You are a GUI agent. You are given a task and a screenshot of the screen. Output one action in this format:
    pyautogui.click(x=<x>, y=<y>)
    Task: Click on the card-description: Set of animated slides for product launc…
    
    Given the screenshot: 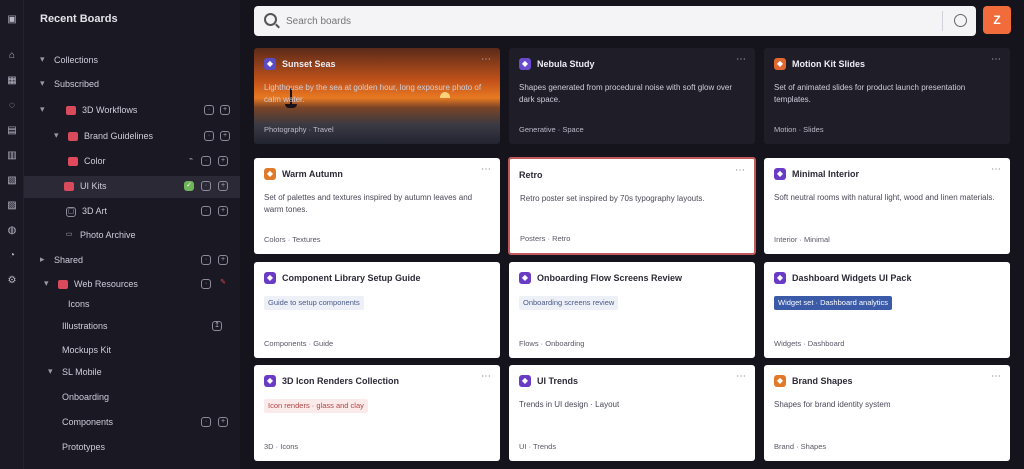 What is the action you would take?
    pyautogui.click(x=870, y=93)
    